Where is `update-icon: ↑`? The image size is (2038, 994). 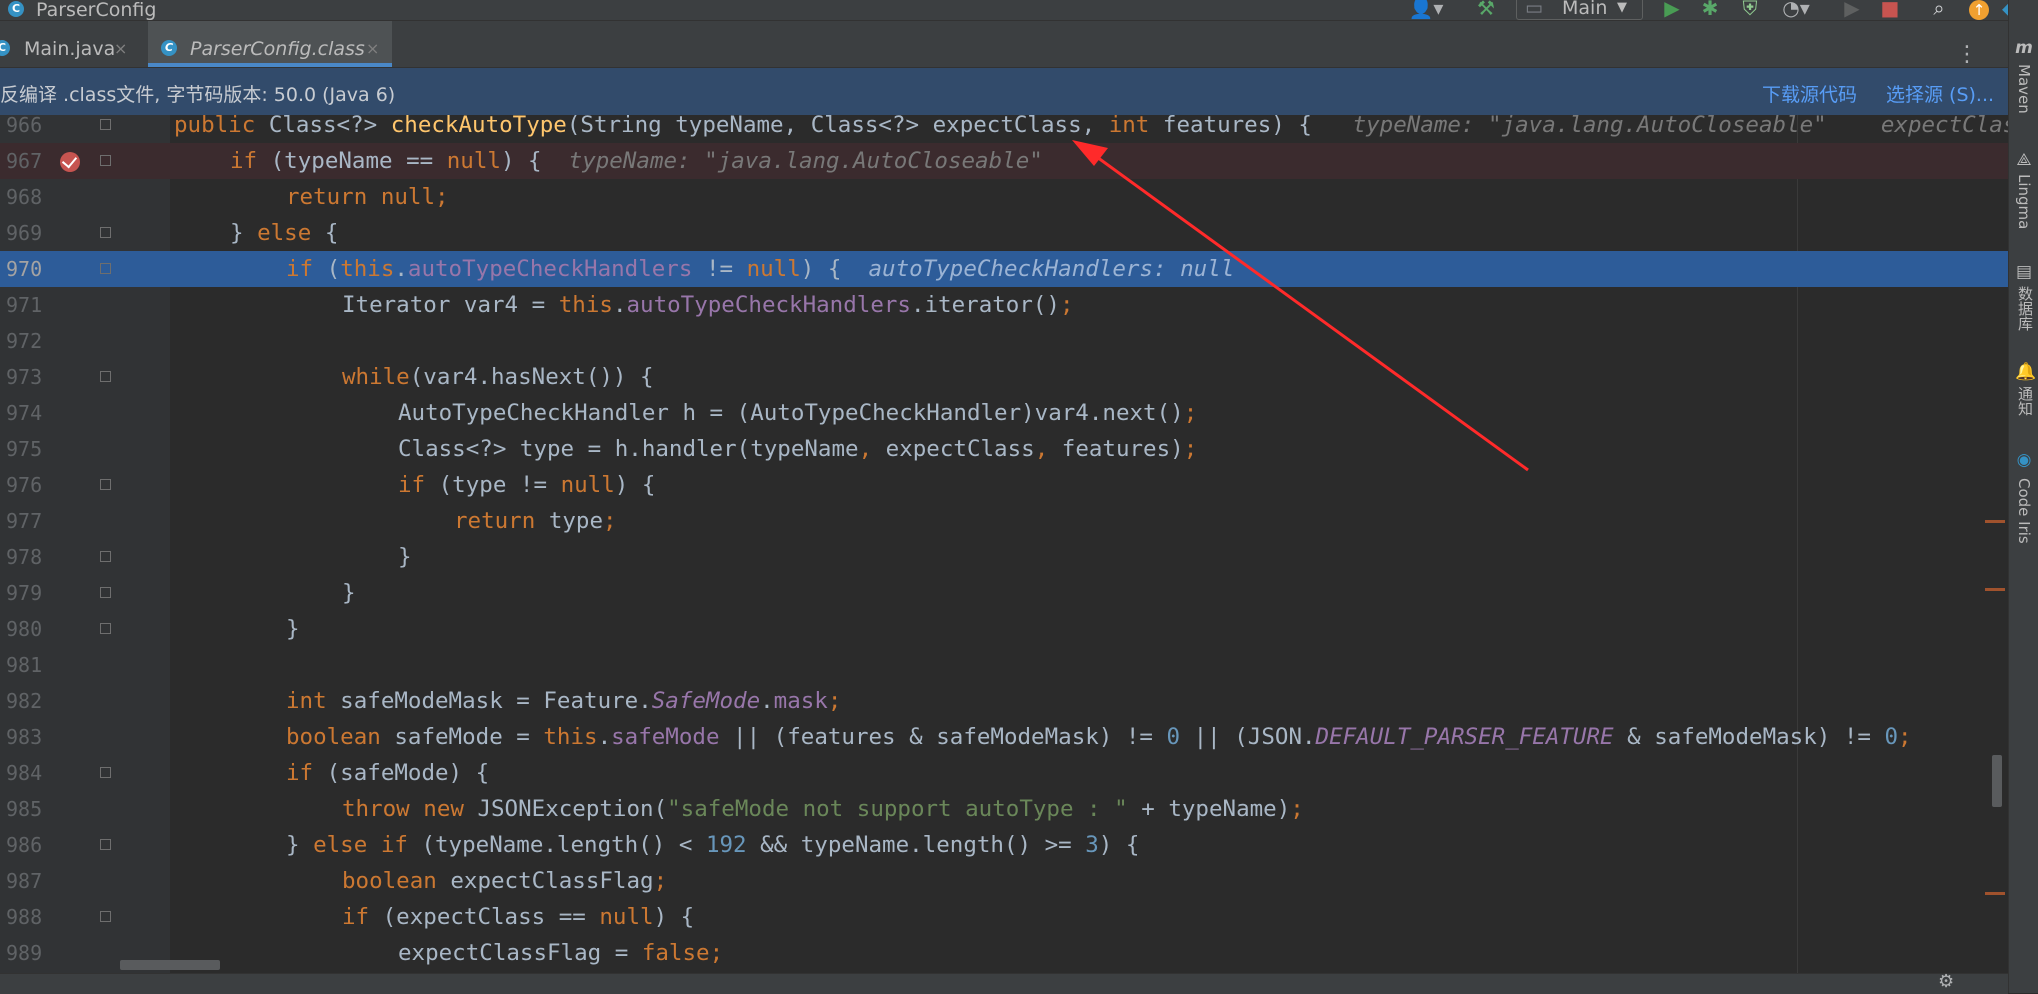 update-icon: ↑ is located at coordinates (1979, 10).